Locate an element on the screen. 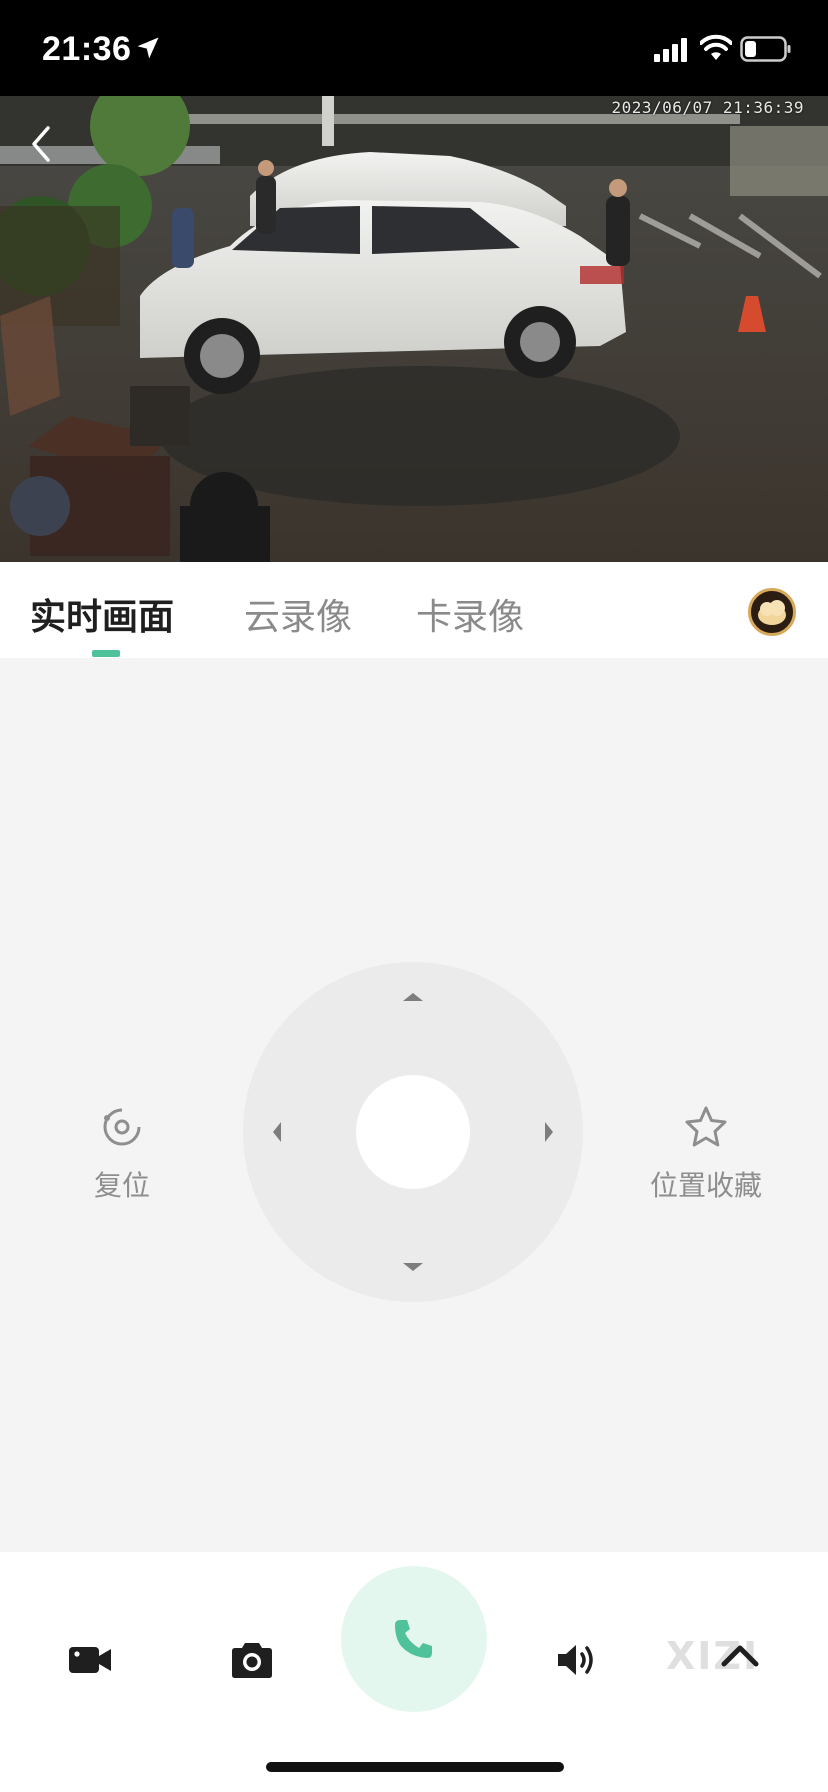  phone-talk-icon is located at coordinates (413, 1639).